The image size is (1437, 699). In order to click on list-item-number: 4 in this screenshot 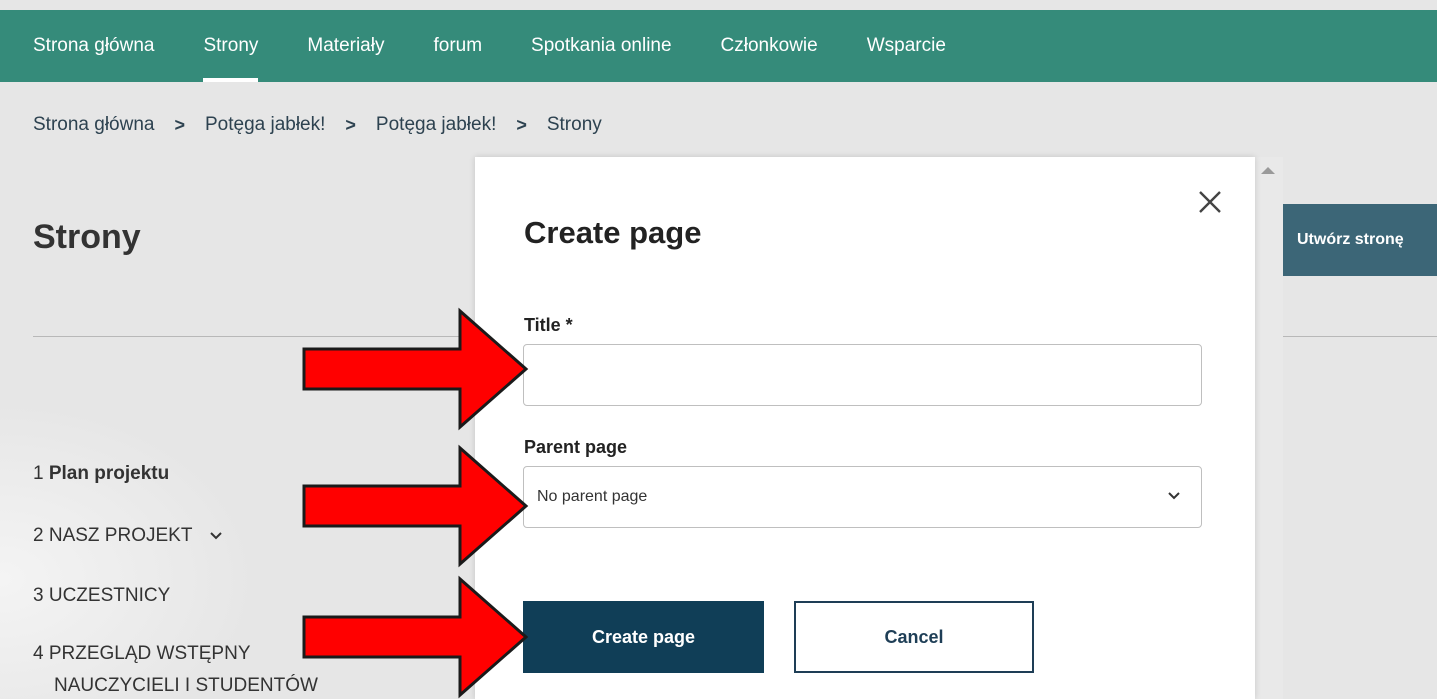, I will do `click(38, 653)`.